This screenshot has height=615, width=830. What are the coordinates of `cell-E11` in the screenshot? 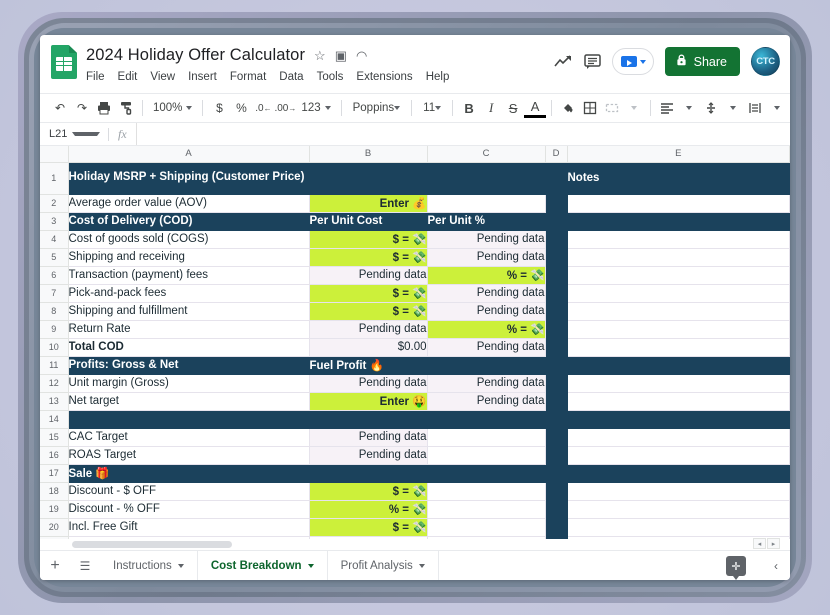 It's located at (678, 365).